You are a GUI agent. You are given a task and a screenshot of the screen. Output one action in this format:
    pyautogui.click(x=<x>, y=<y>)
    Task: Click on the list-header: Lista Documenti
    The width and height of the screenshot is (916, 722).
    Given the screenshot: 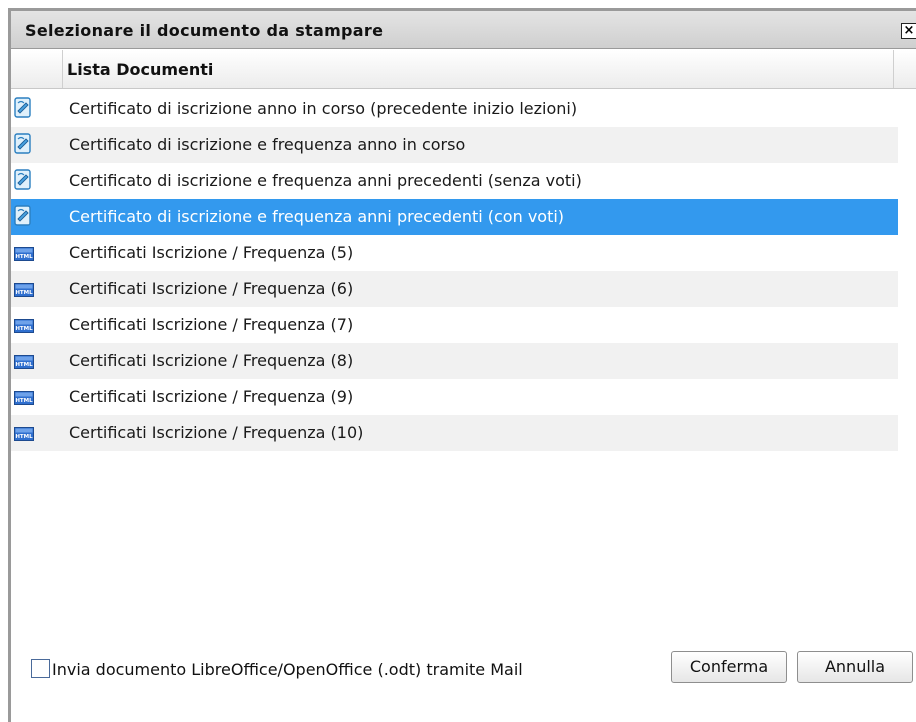 What is the action you would take?
    pyautogui.click(x=463, y=69)
    